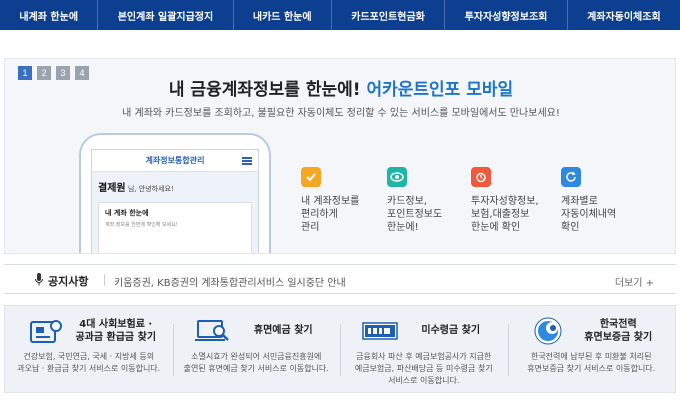 The height and width of the screenshot is (400, 680). Describe the element at coordinates (346, 214) in the screenshot. I see `feature-text: 내 계좌정보를 편리하게 관리` at that location.